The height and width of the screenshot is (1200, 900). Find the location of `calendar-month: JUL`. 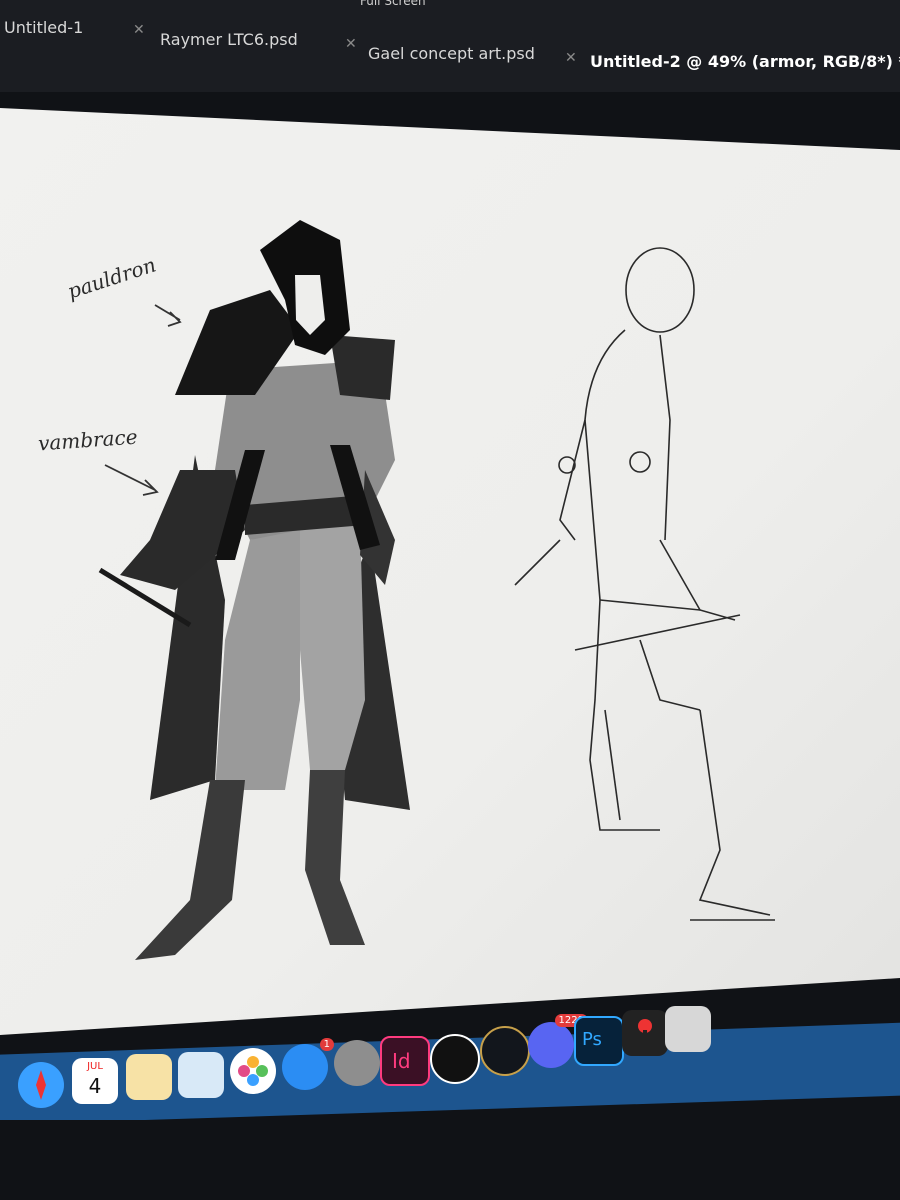

calendar-month: JUL is located at coordinates (95, 1066).